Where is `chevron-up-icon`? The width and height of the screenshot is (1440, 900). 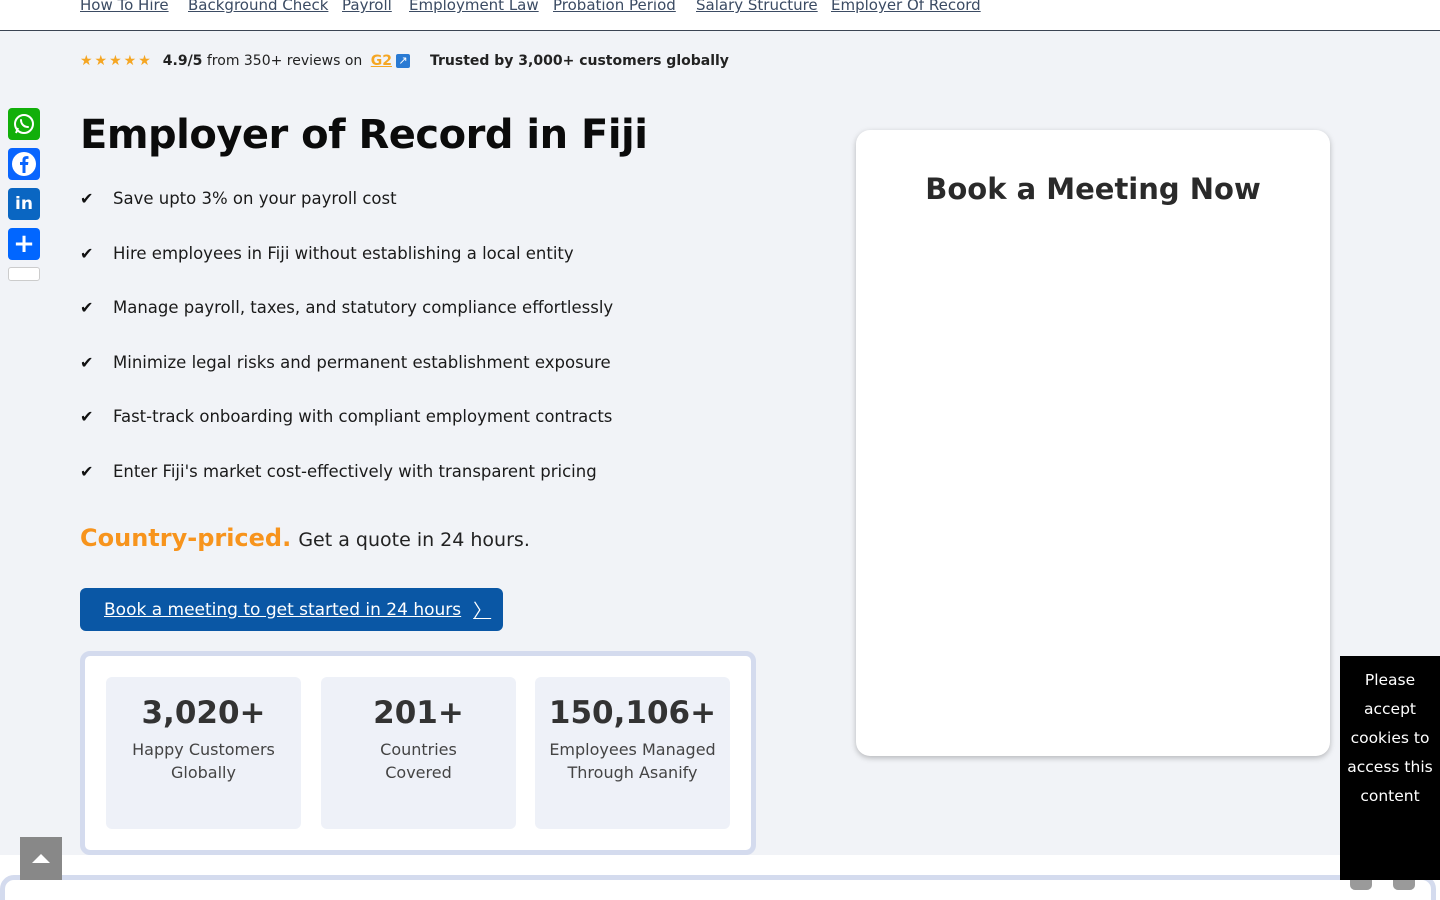
chevron-up-icon is located at coordinates (41, 858).